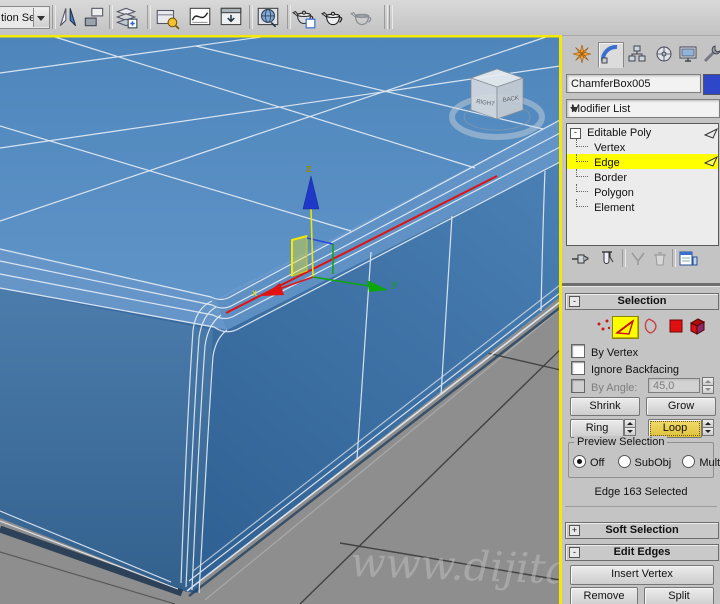  Describe the element at coordinates (578, 386) in the screenshot. I see `by-angle-checkbox` at that location.